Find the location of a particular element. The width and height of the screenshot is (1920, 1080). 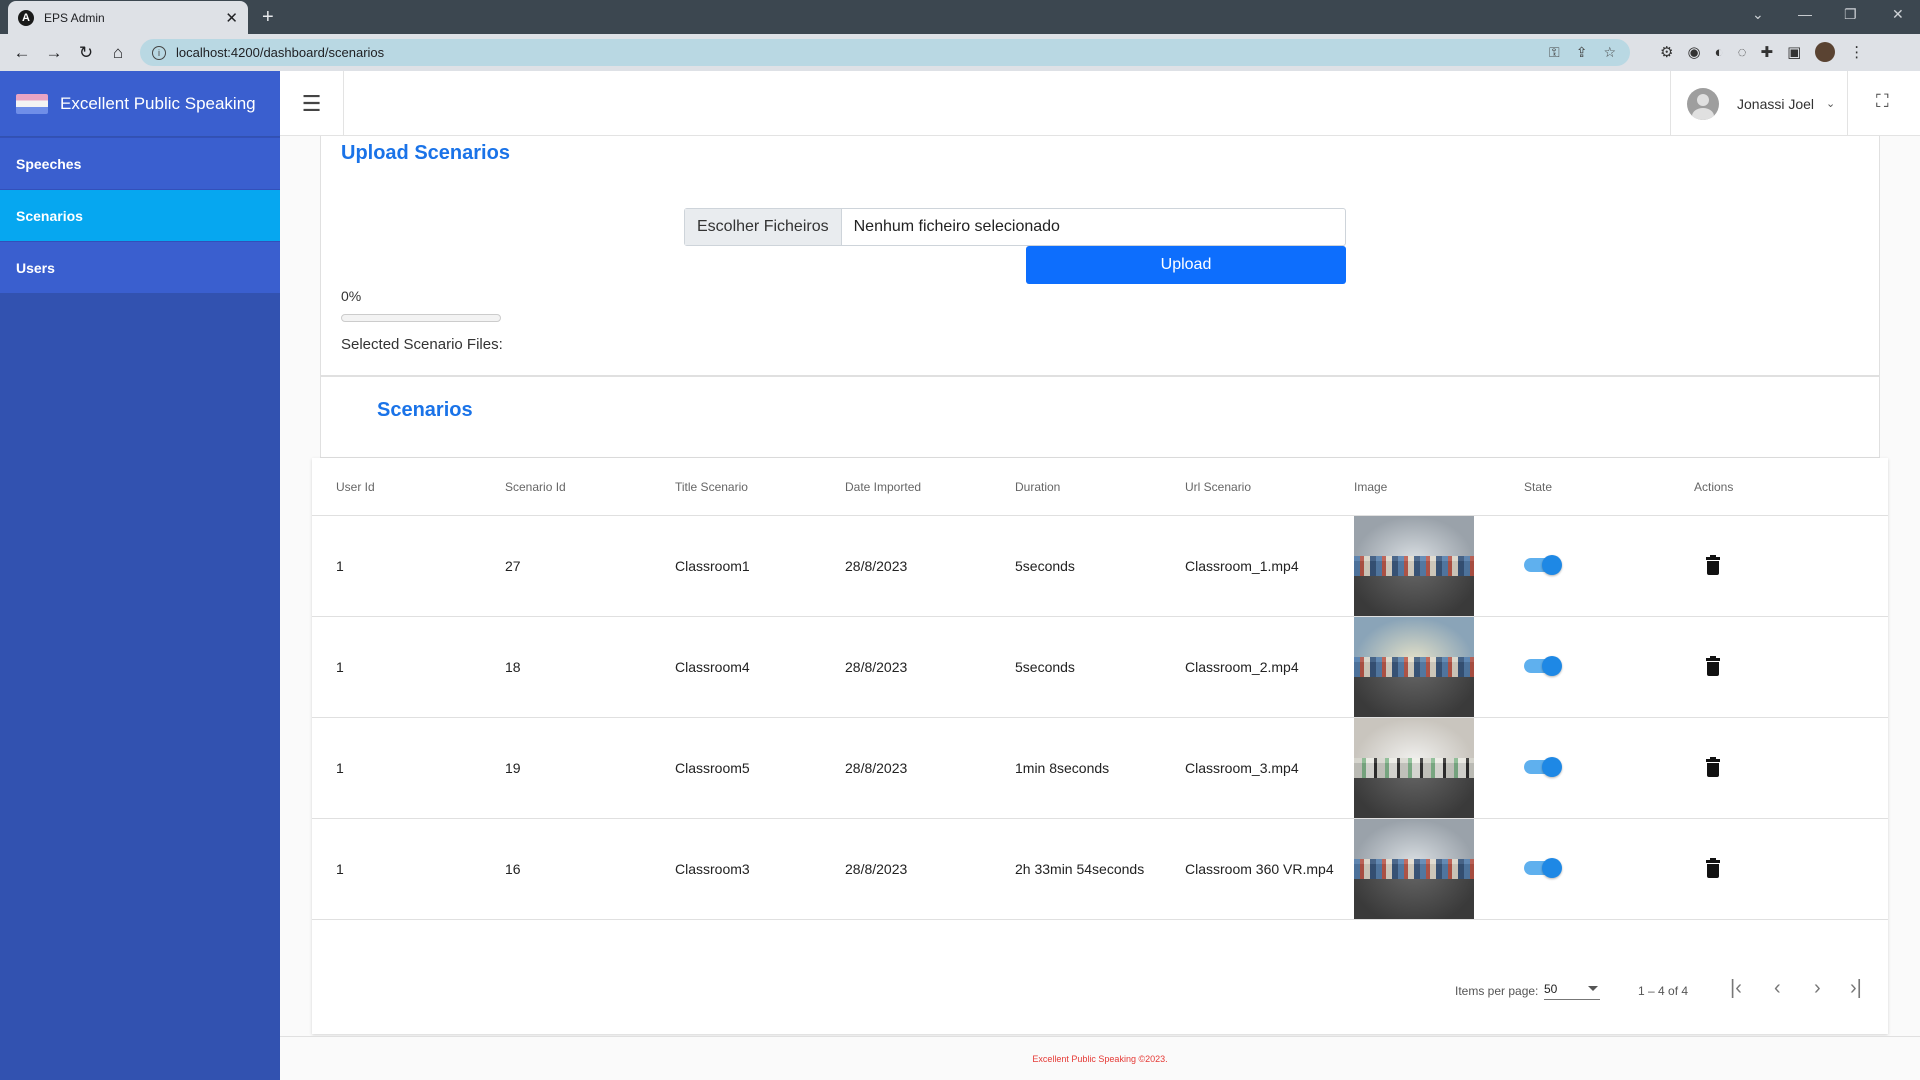

first-page-icon: |‹ is located at coordinates (1736, 988).